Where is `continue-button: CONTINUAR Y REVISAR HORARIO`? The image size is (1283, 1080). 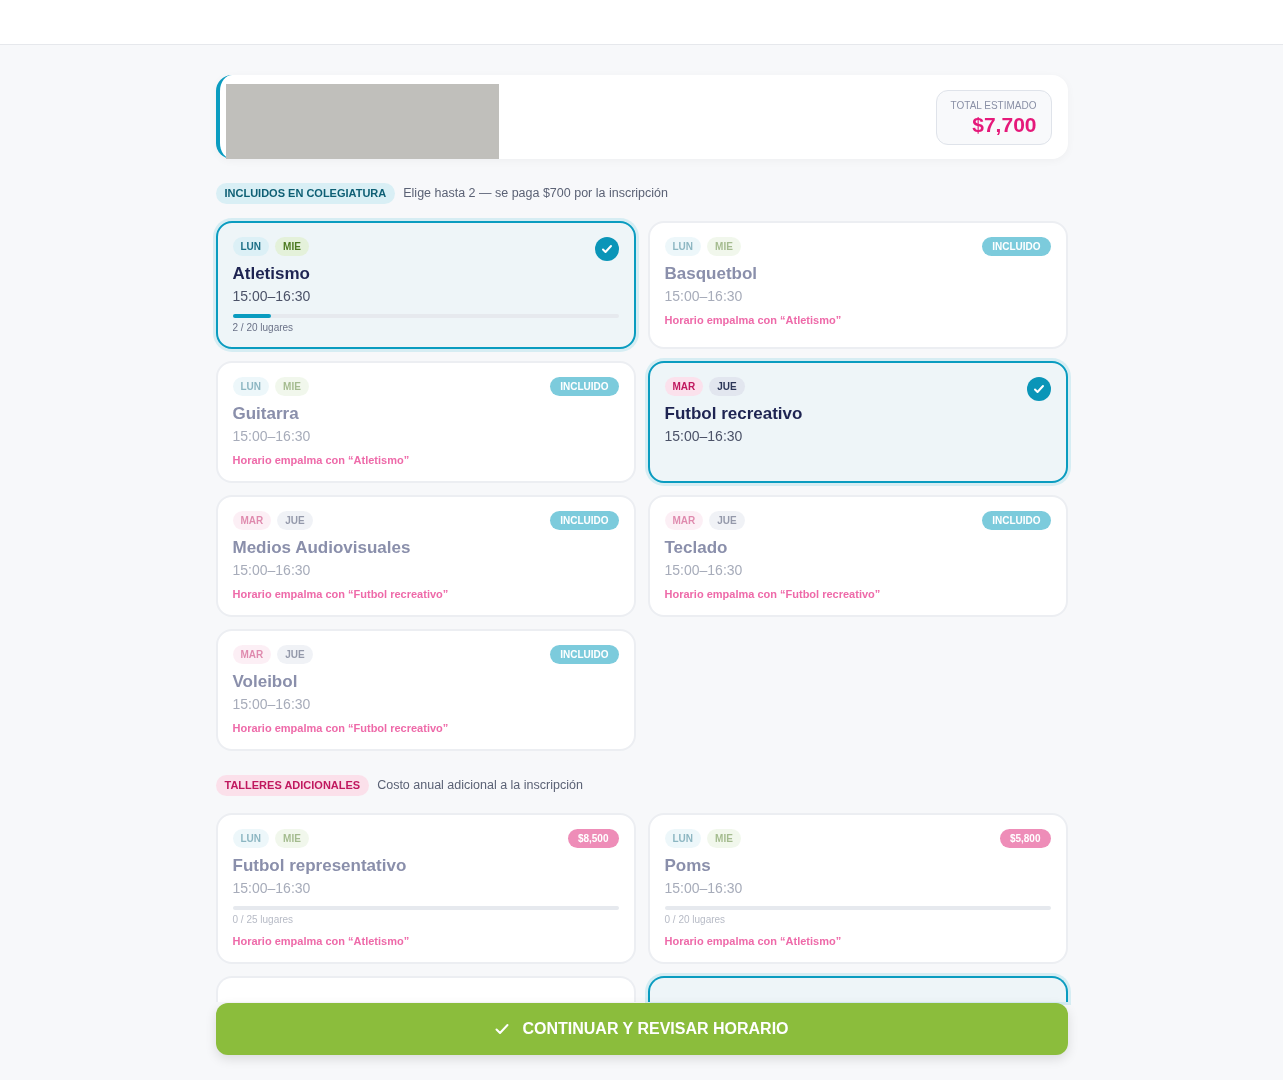
continue-button: CONTINUAR Y REVISAR HORARIO is located at coordinates (641, 1029).